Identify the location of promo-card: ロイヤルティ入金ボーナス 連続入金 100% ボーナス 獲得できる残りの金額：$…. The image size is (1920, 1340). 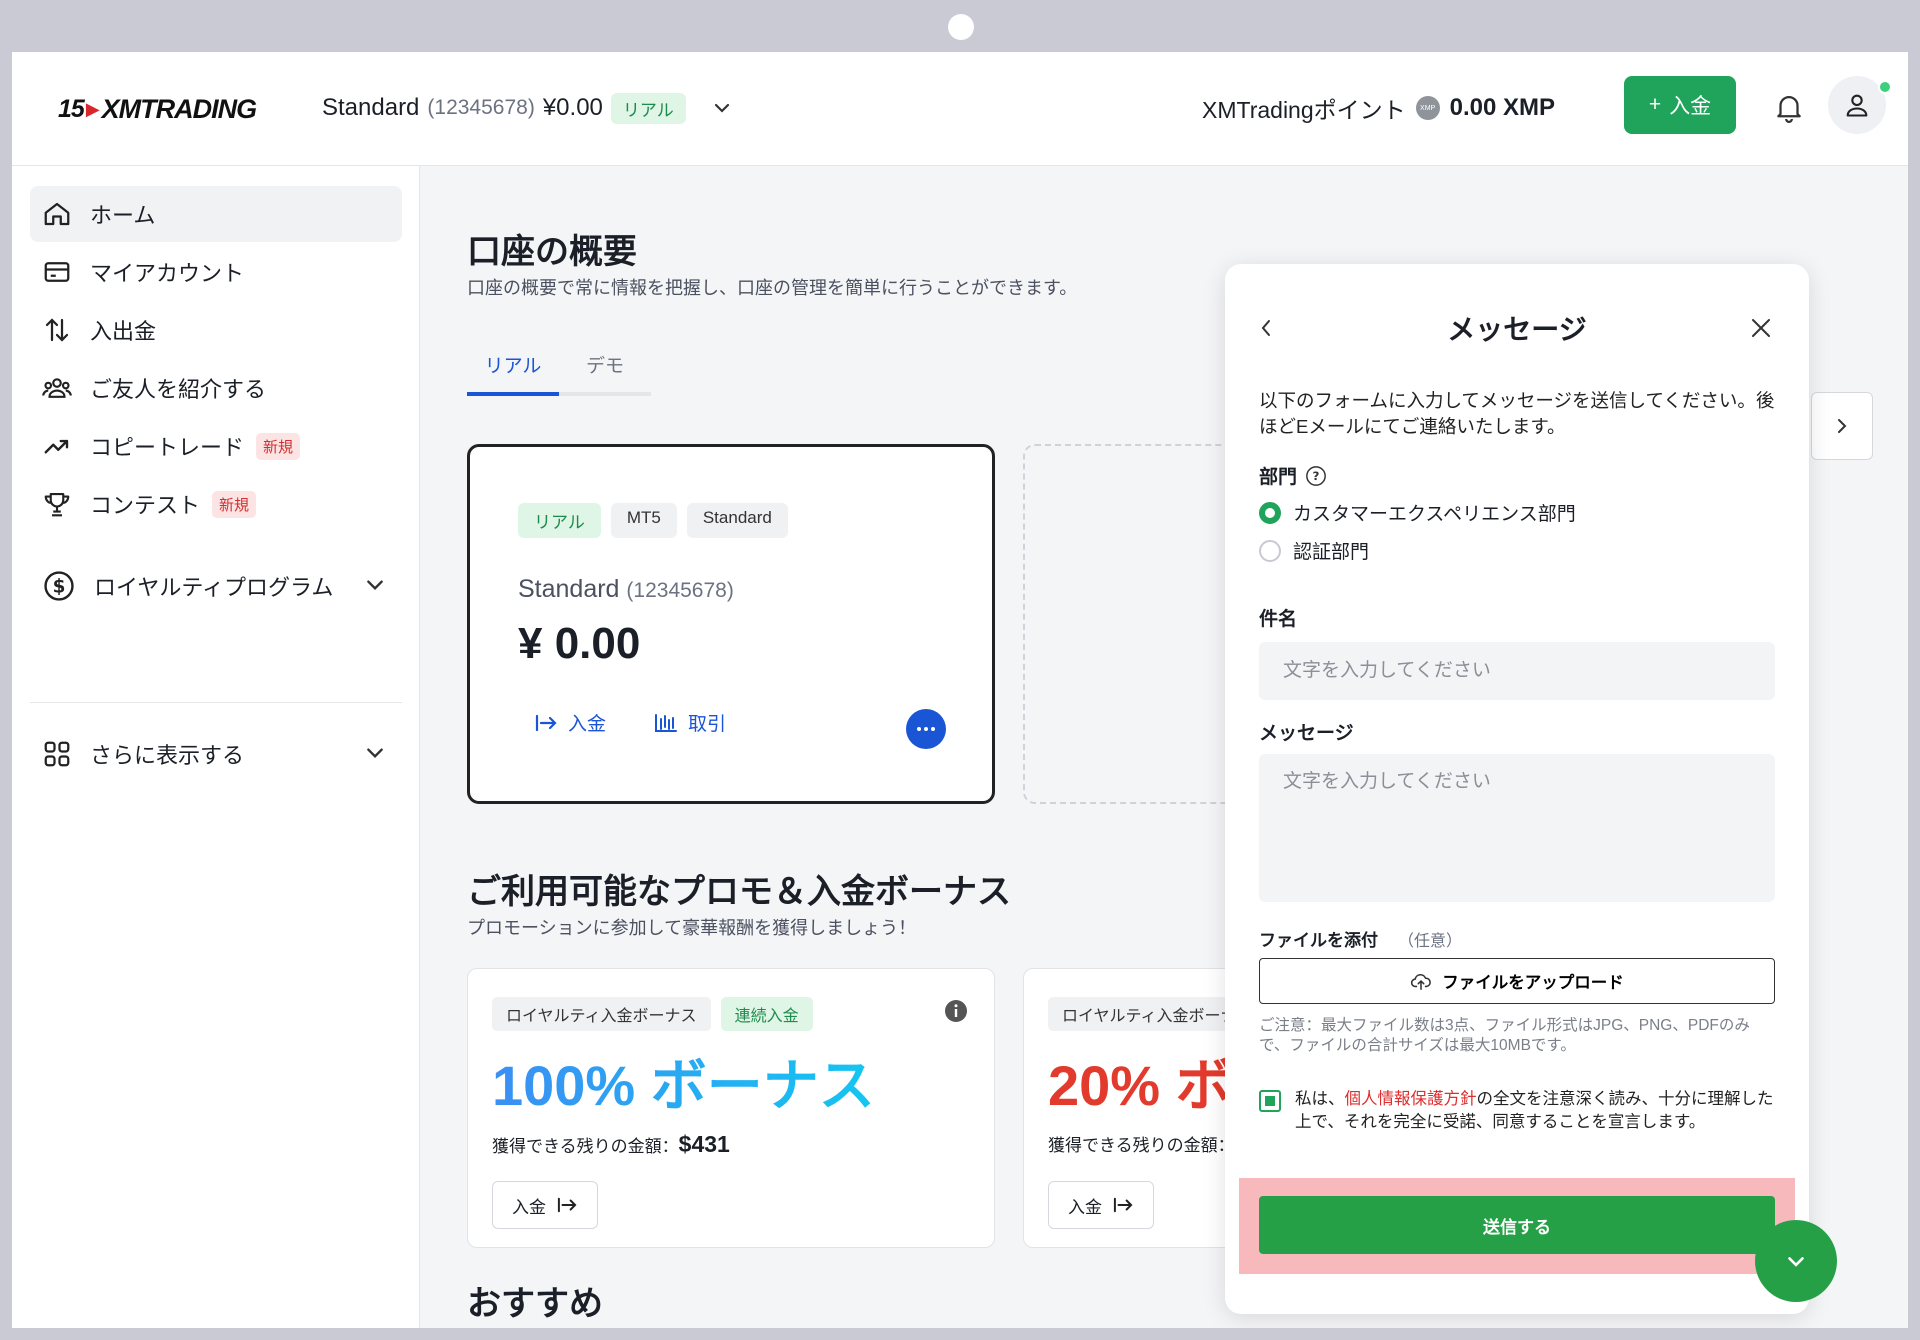
(731, 1108).